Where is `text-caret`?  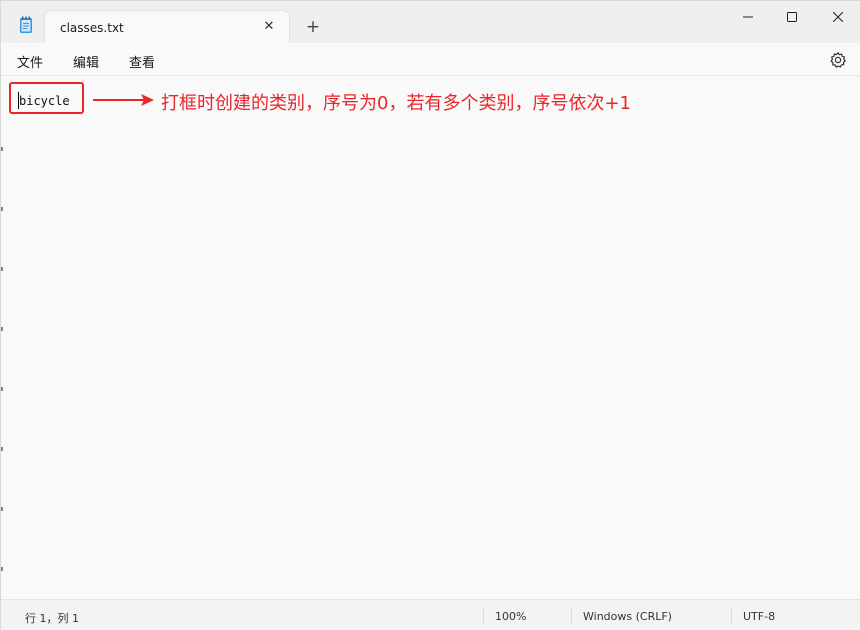 text-caret is located at coordinates (18, 100).